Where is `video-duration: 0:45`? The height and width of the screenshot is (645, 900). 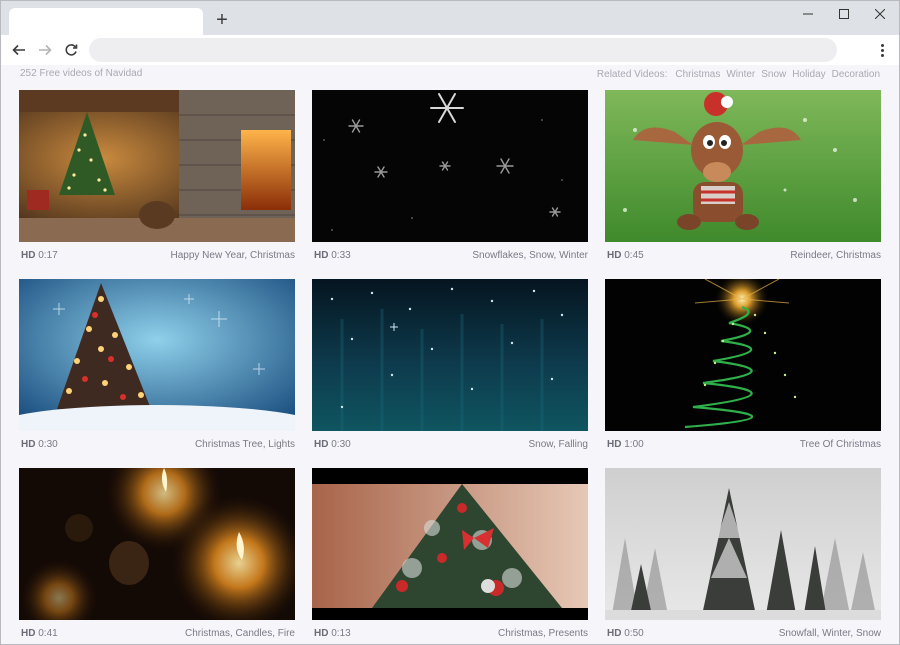
video-duration: 0:45 is located at coordinates (634, 255).